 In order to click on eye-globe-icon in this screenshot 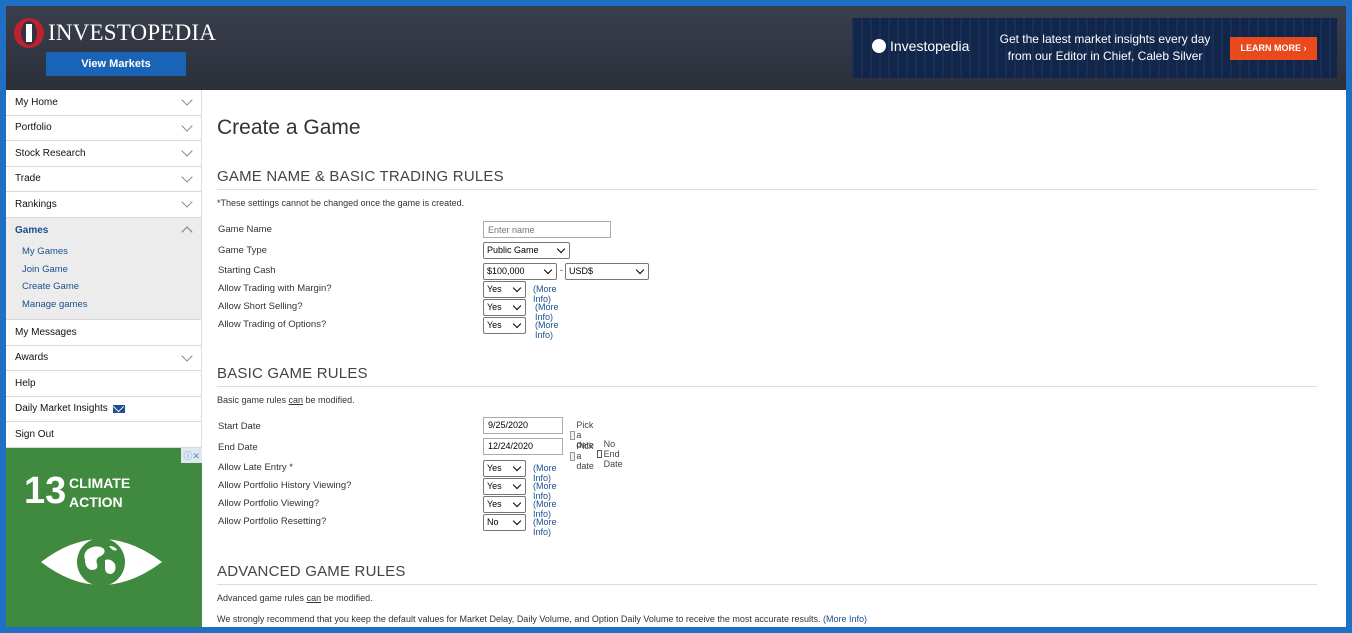, I will do `click(101, 562)`.